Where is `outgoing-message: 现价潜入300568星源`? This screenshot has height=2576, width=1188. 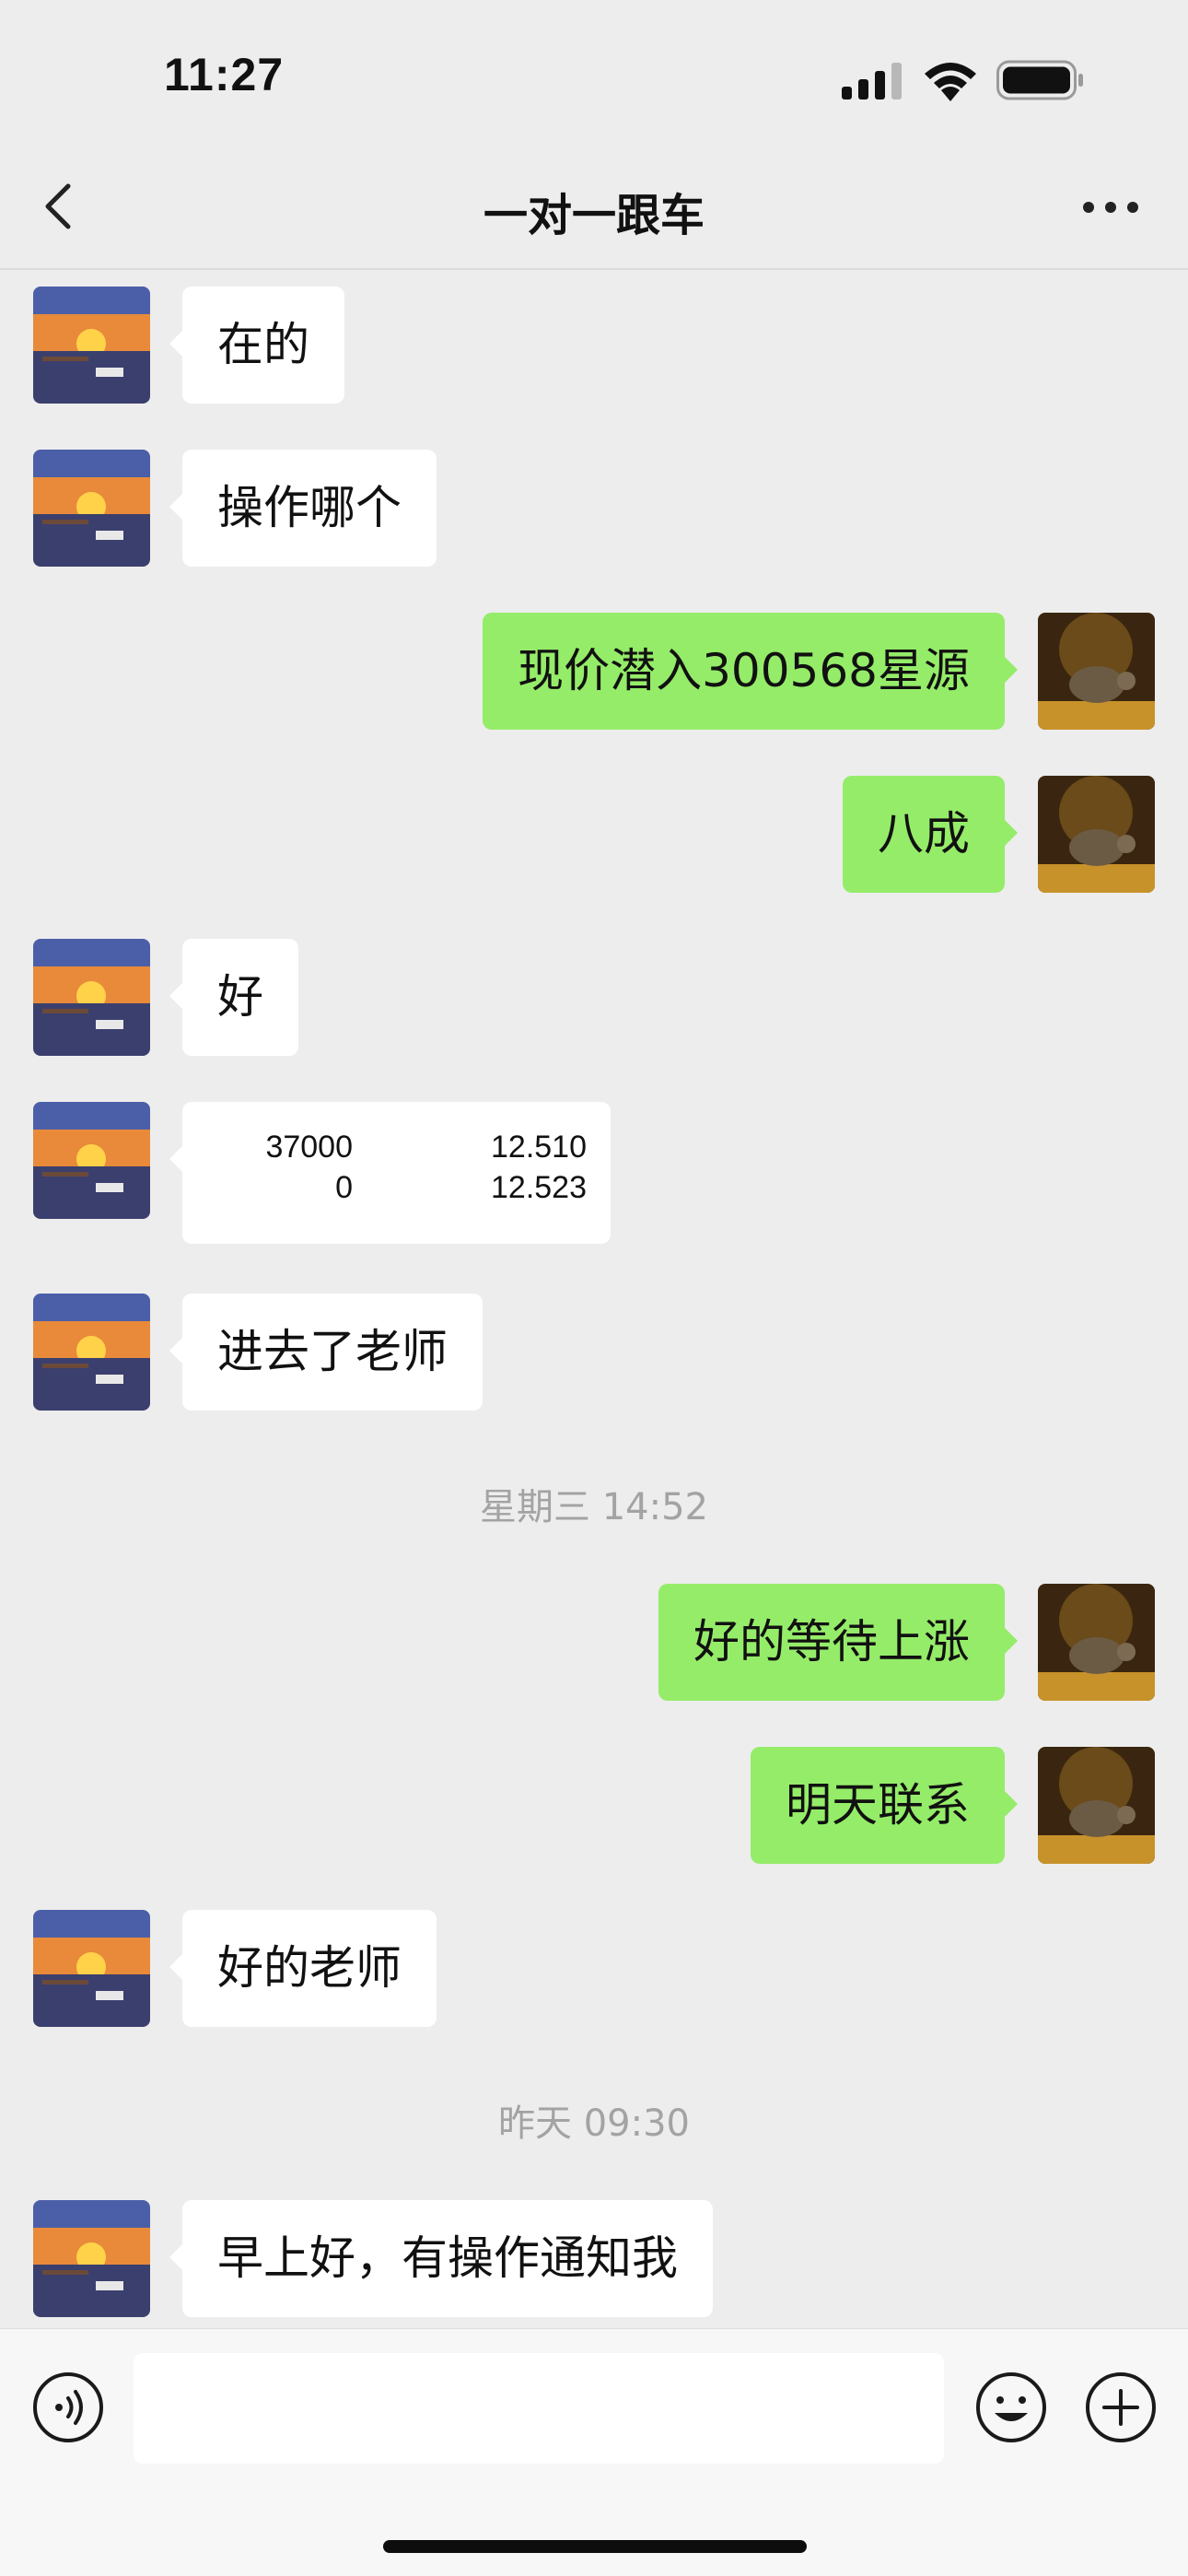
outgoing-message: 现价潜入300568星源 is located at coordinates (750, 671).